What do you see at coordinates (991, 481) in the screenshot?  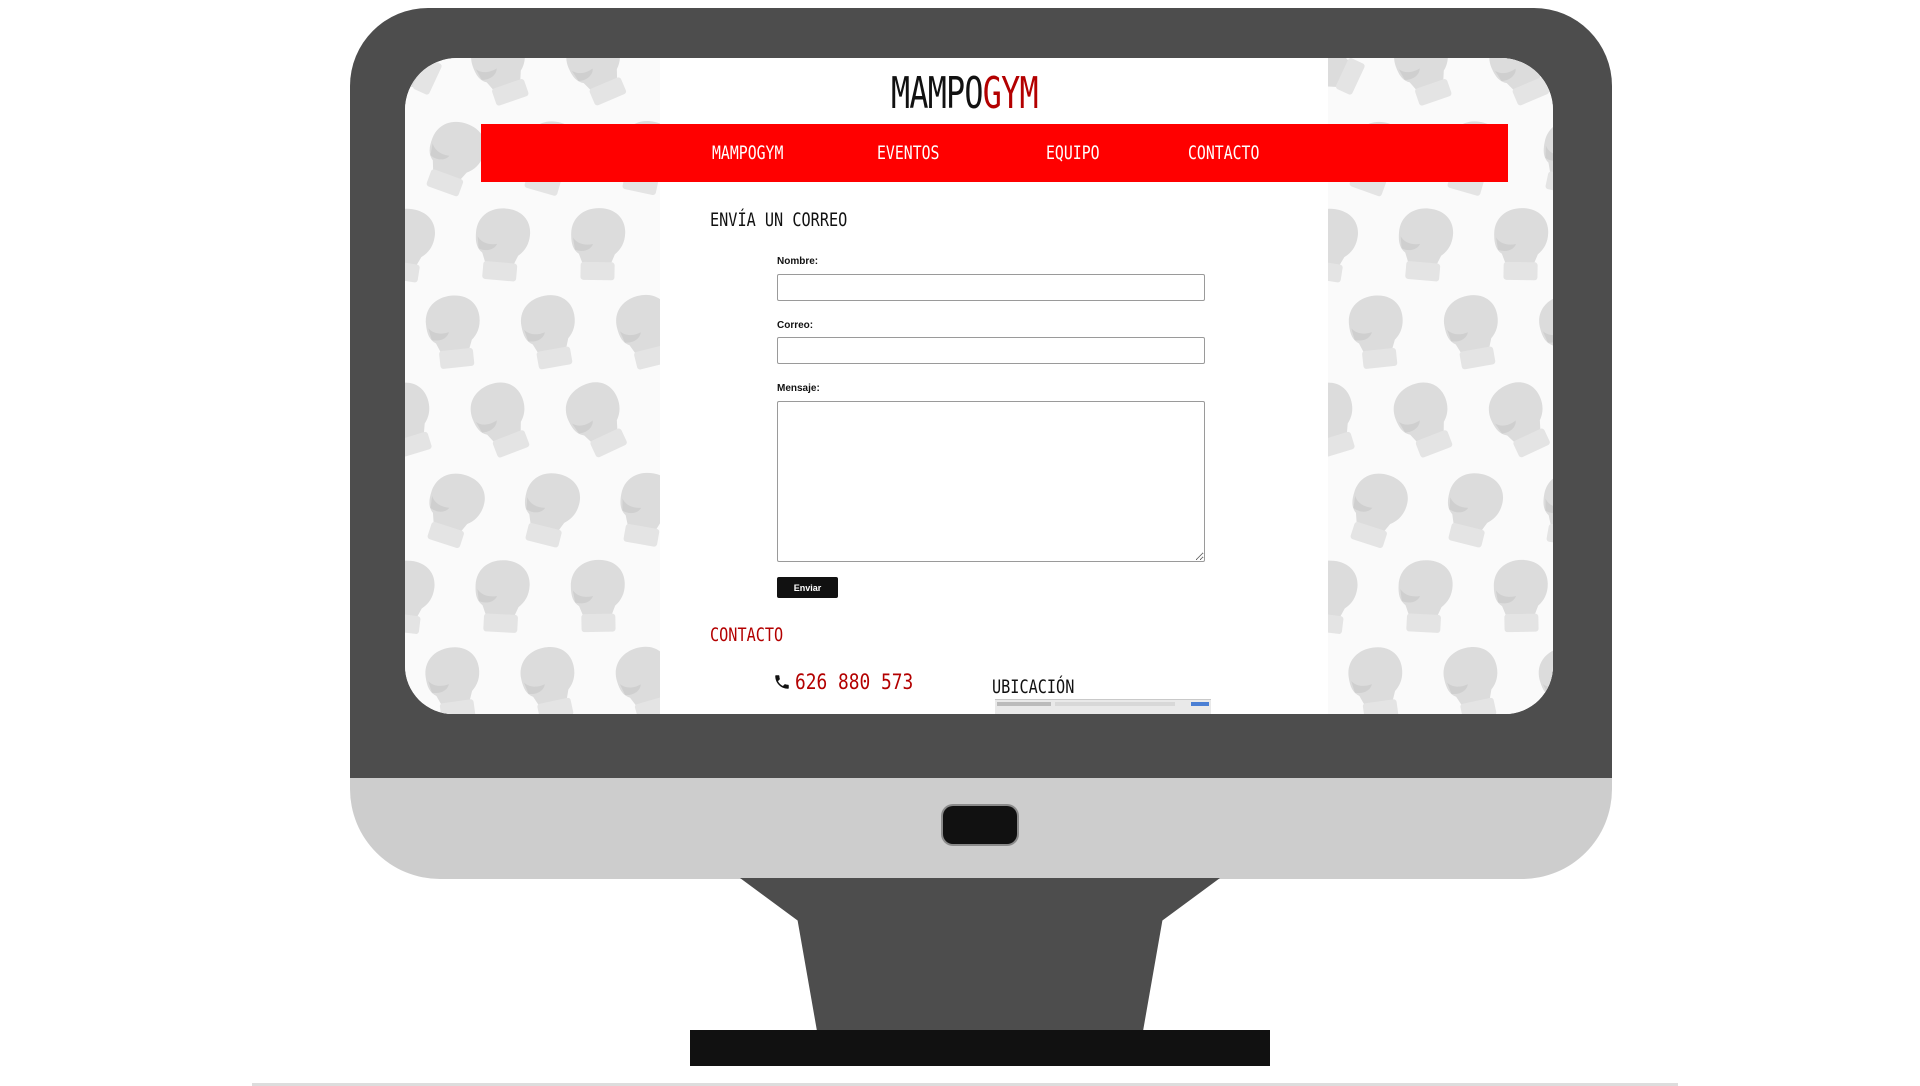 I see `message-field` at bounding box center [991, 481].